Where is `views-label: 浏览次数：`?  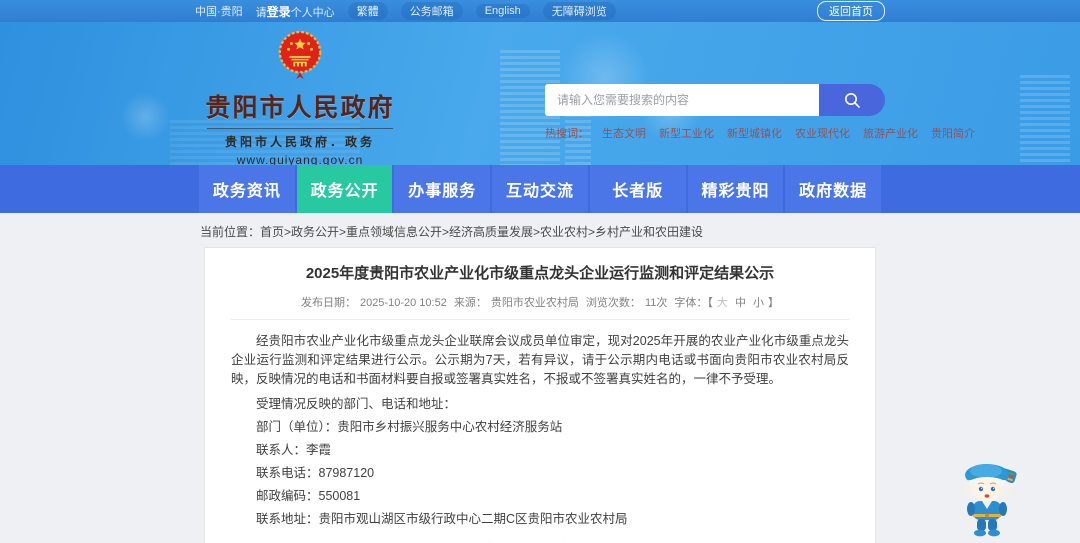
views-label: 浏览次数： is located at coordinates (613, 303).